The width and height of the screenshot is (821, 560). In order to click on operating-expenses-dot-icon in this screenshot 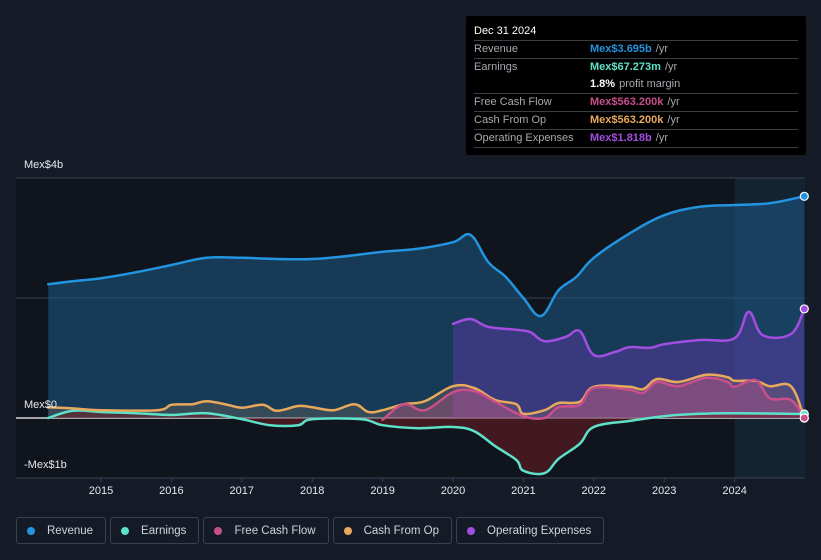, I will do `click(471, 530)`.